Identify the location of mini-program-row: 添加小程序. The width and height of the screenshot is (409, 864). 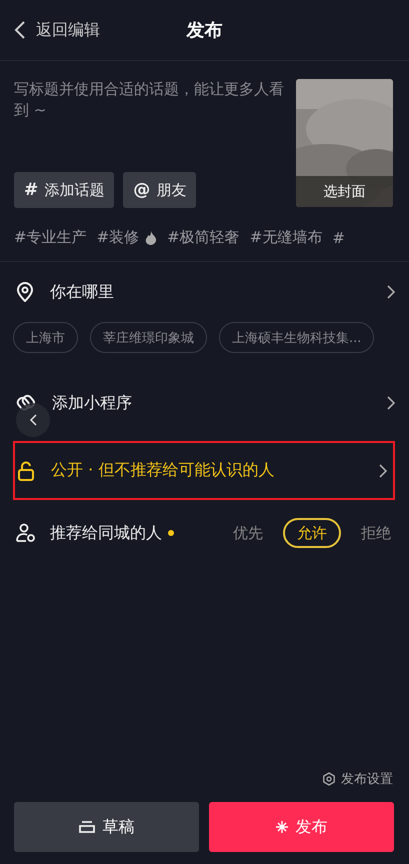
(204, 403).